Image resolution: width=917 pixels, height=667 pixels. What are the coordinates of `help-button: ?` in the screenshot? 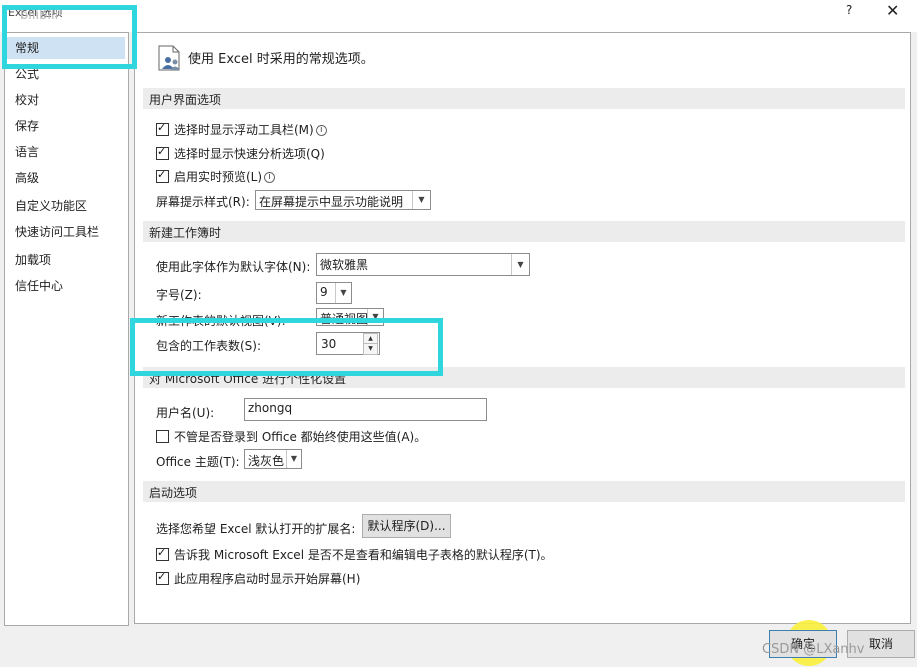 It's located at (849, 10).